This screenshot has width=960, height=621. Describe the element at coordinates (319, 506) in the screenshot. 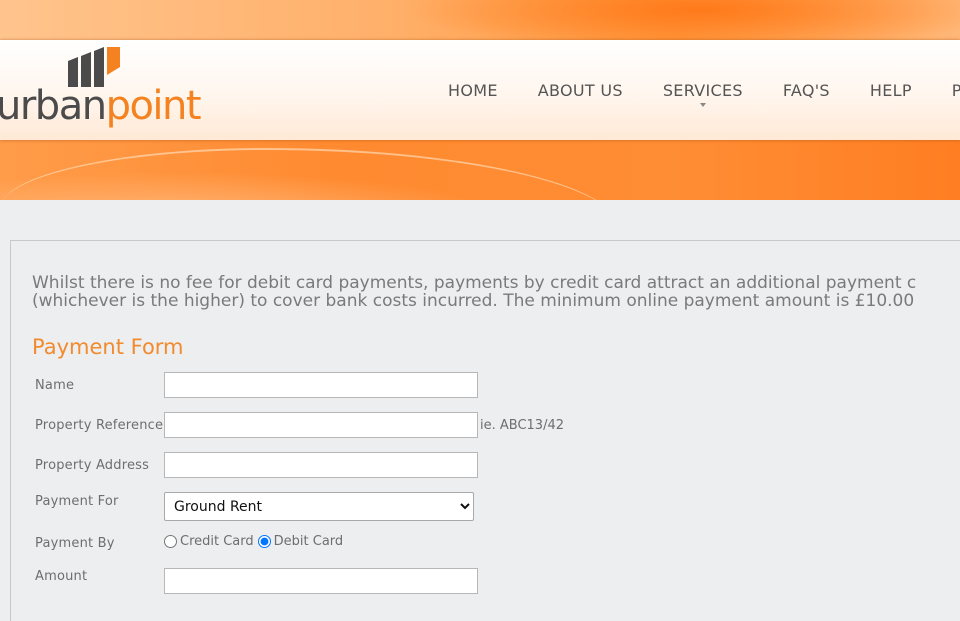

I see `payment-for-select: Ground Rent` at that location.